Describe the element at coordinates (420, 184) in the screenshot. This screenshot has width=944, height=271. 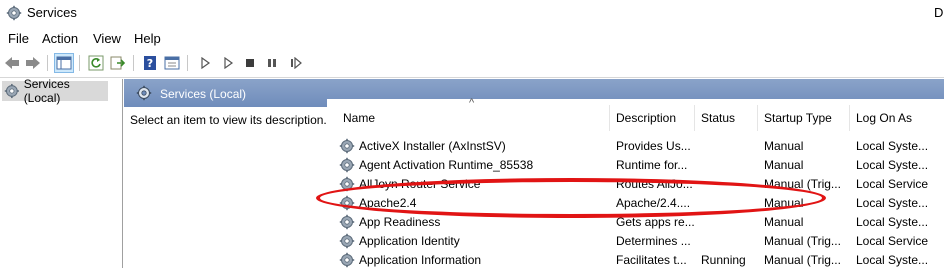
I see `cell-name: AllJoyn Router Service` at that location.